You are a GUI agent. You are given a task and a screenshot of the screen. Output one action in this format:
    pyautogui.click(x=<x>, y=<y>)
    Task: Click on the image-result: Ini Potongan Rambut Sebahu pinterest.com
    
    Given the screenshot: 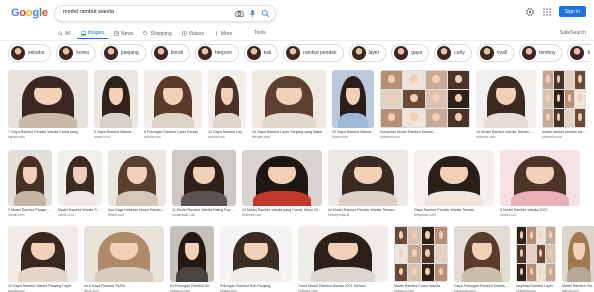 What is the action you would take?
    pyautogui.click(x=192, y=259)
    